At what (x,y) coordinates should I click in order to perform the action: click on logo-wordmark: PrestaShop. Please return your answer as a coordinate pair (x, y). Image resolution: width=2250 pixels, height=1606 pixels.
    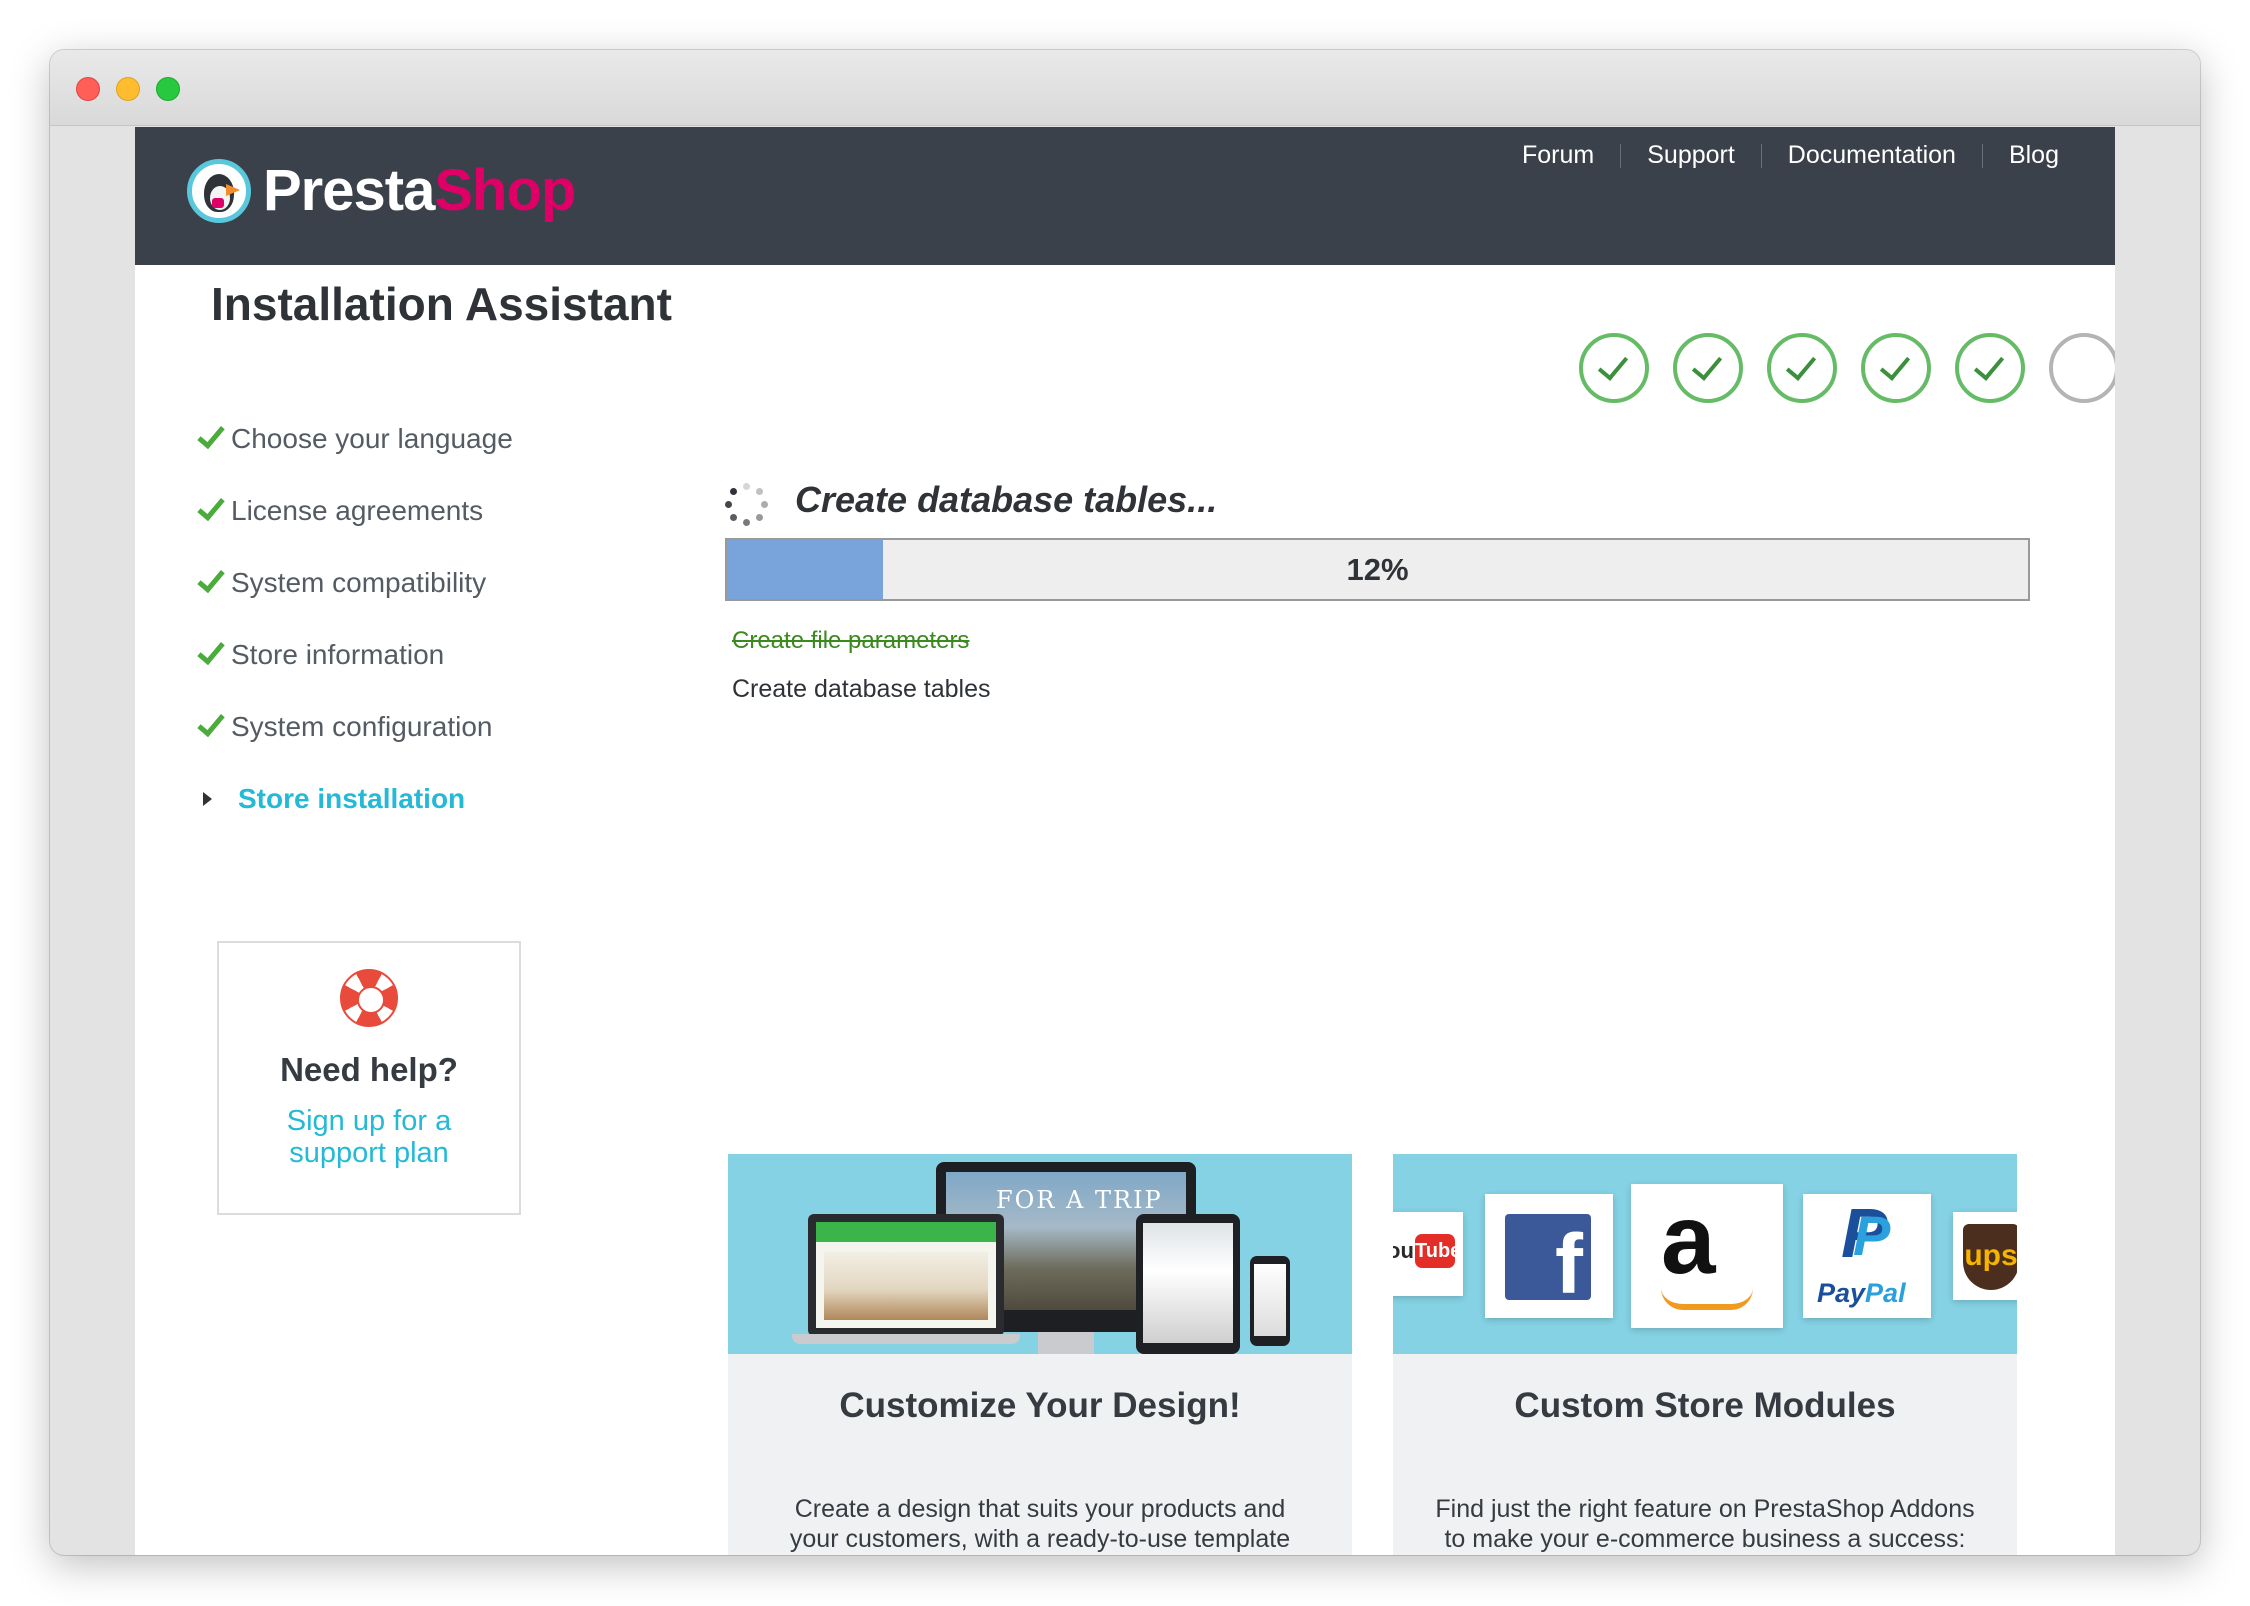
    Looking at the image, I should click on (419, 191).